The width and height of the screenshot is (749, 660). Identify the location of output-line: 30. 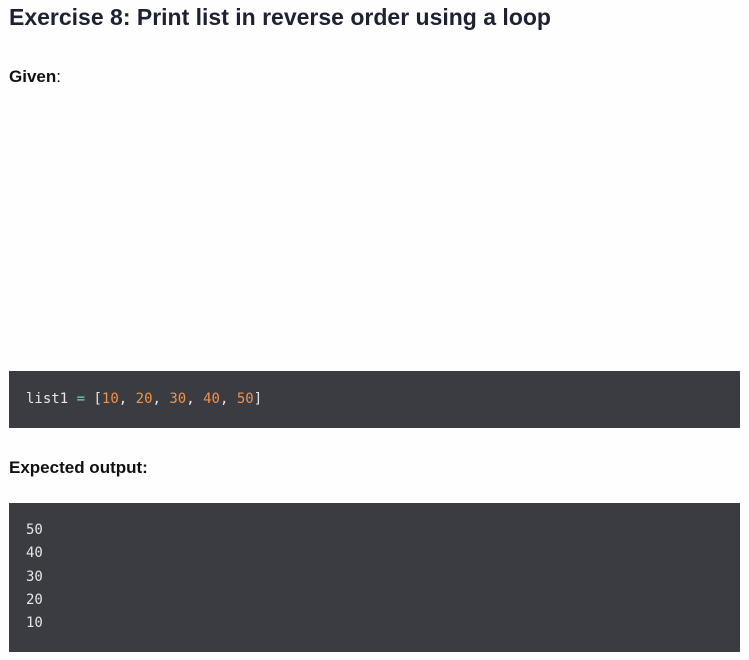
(34, 576).